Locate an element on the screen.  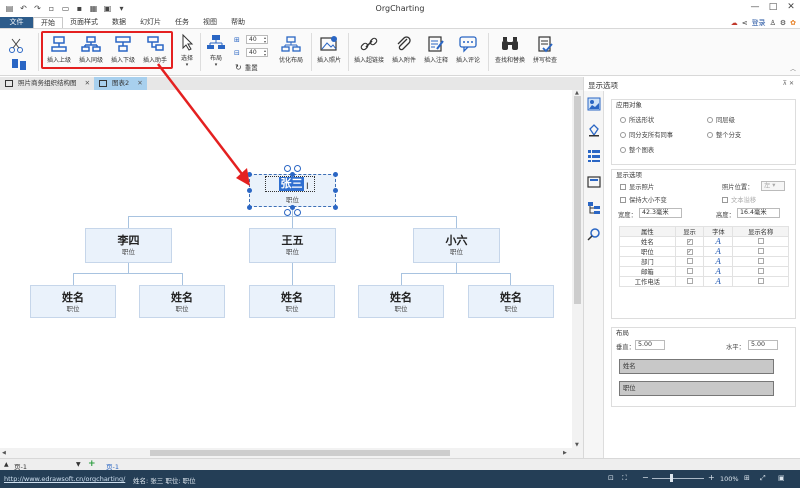
photo-position-select: 左 ▾ is located at coordinates (773, 186).